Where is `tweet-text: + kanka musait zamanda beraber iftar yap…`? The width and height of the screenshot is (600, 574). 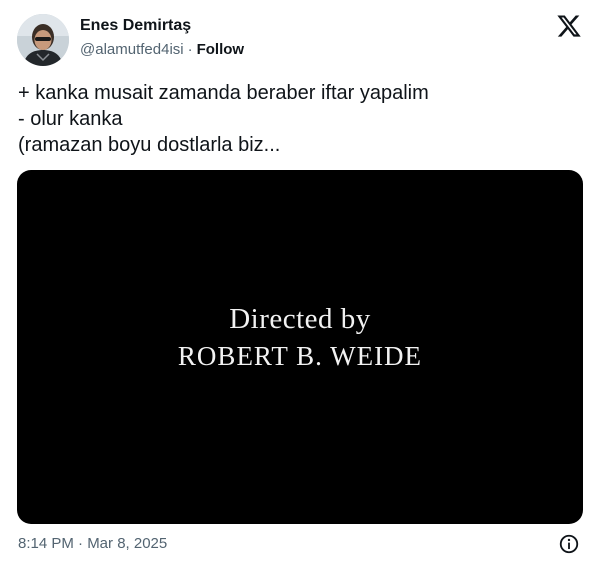
tweet-text: + kanka musait zamanda beraber iftar yap… is located at coordinates (298, 119).